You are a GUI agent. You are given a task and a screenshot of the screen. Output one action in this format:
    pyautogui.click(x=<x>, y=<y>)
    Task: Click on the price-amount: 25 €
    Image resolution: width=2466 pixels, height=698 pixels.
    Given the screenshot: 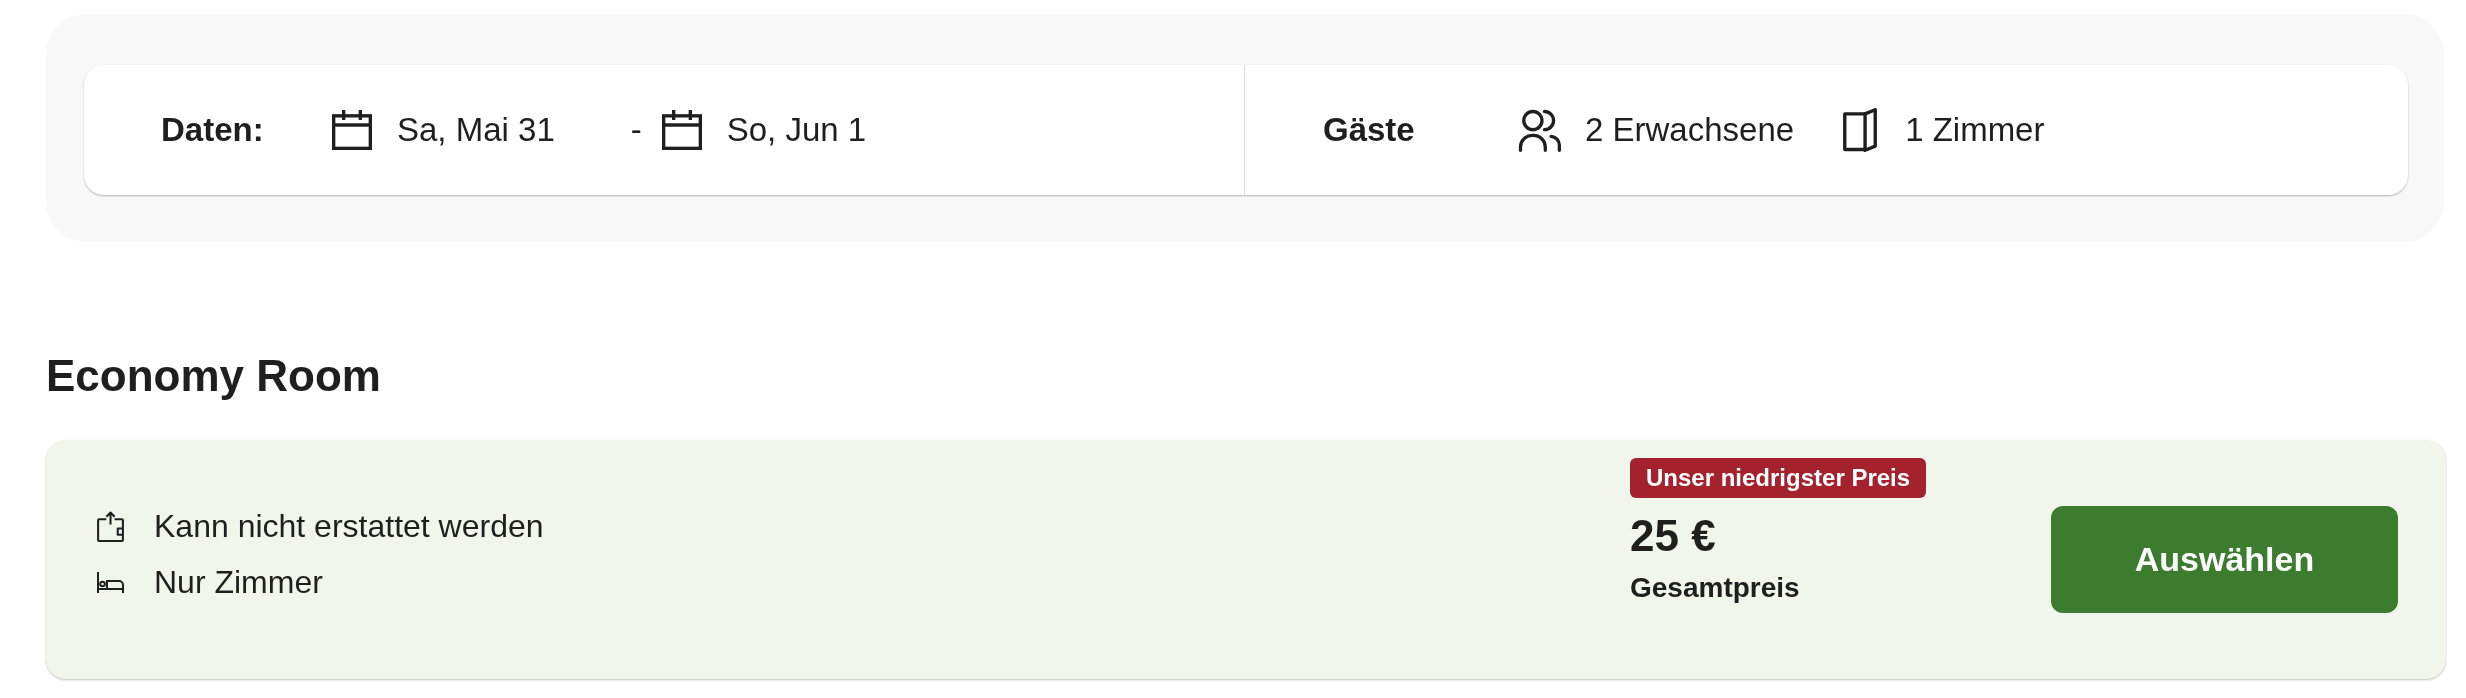 What is the action you would take?
    pyautogui.click(x=1673, y=536)
    